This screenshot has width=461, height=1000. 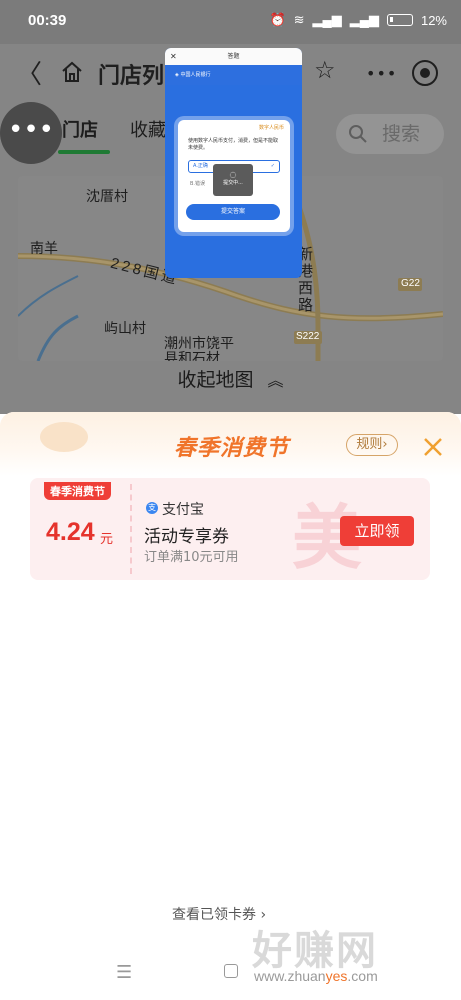 I want to click on close-icon, so click(x=433, y=447).